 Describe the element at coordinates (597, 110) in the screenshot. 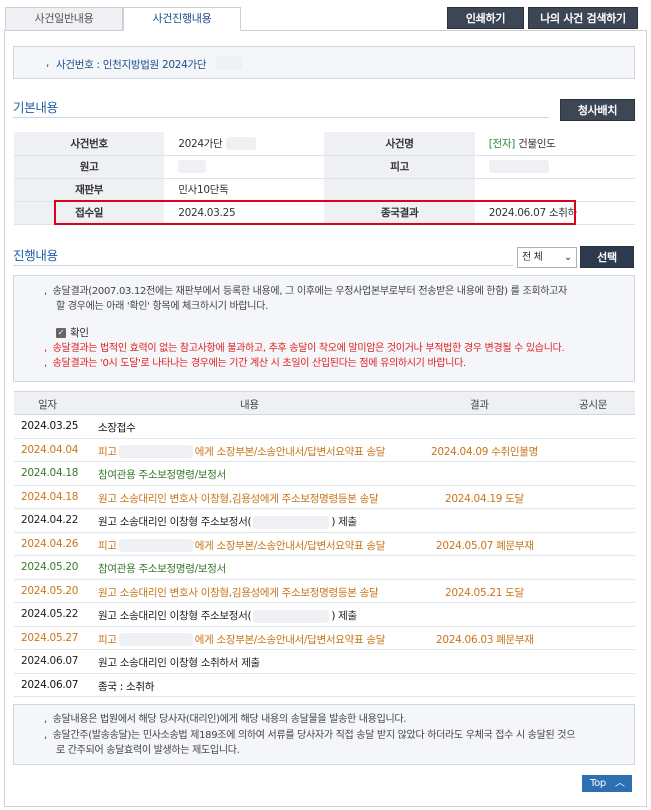

I see `court-layout-button: 청사배치` at that location.